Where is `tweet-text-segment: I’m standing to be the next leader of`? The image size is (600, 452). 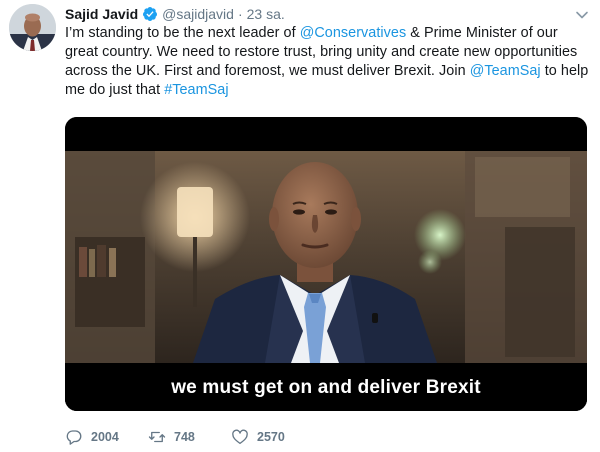 tweet-text-segment: I’m standing to be the next leader of is located at coordinates (182, 33).